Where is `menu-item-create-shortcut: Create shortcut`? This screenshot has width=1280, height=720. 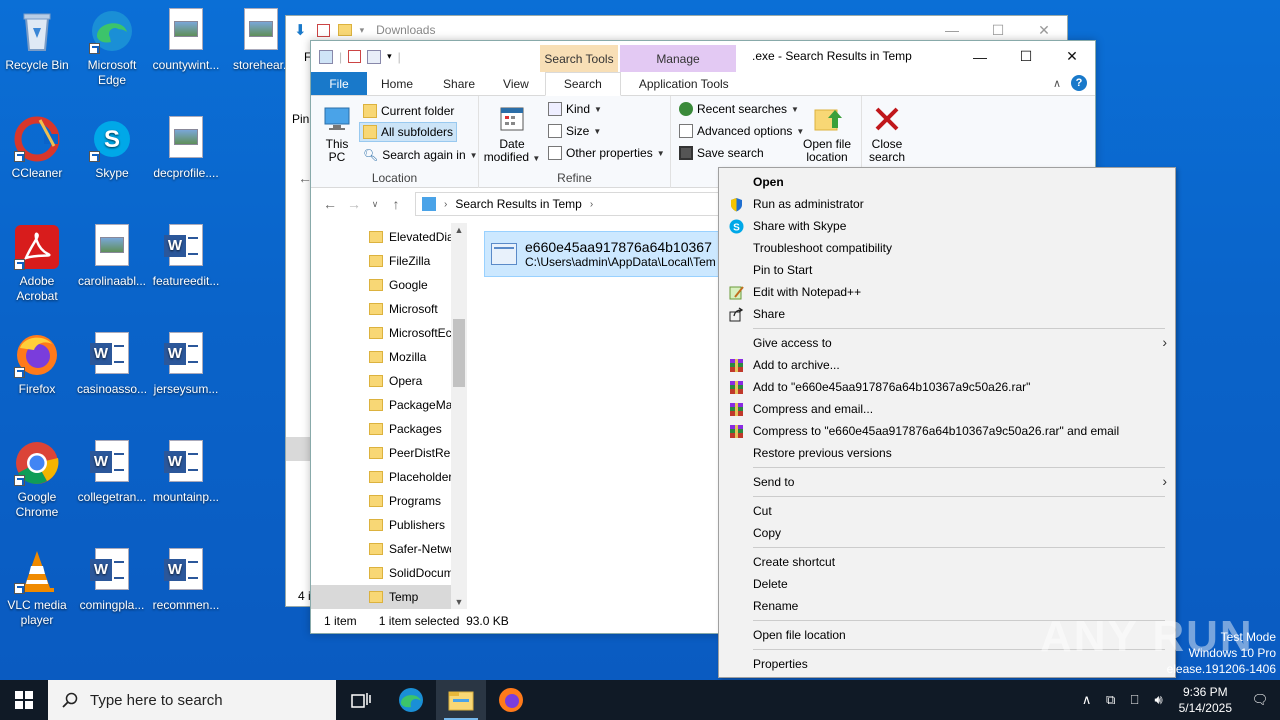
menu-item-create-shortcut: Create shortcut is located at coordinates (947, 562).